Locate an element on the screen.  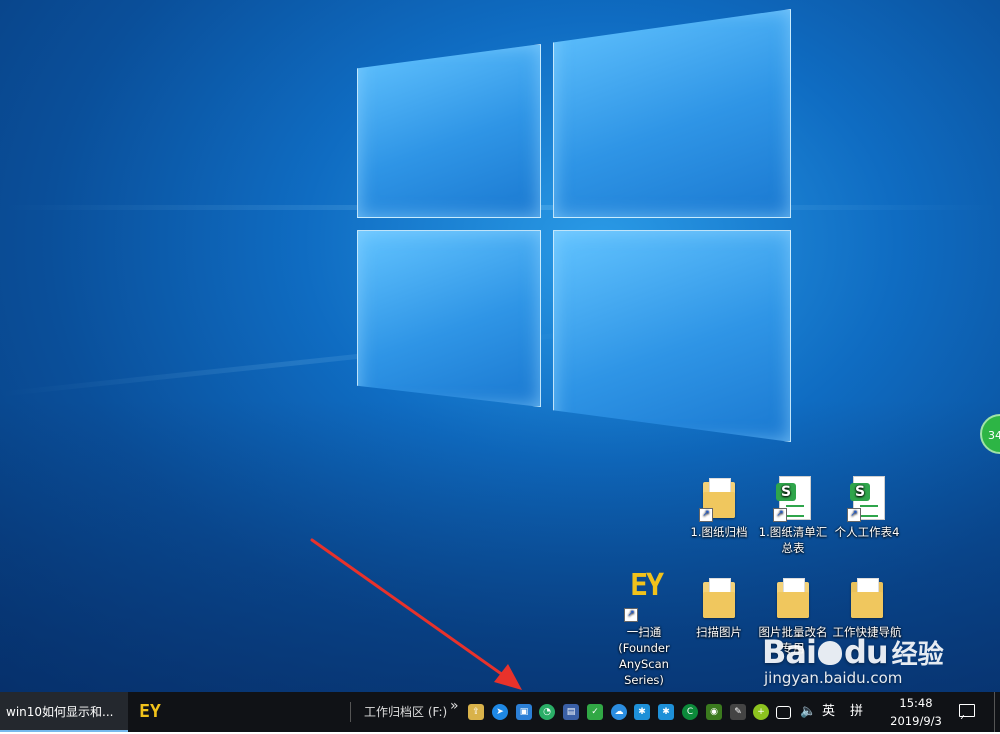
anyscan-logo-icon: EY is located at coordinates (647, 585).